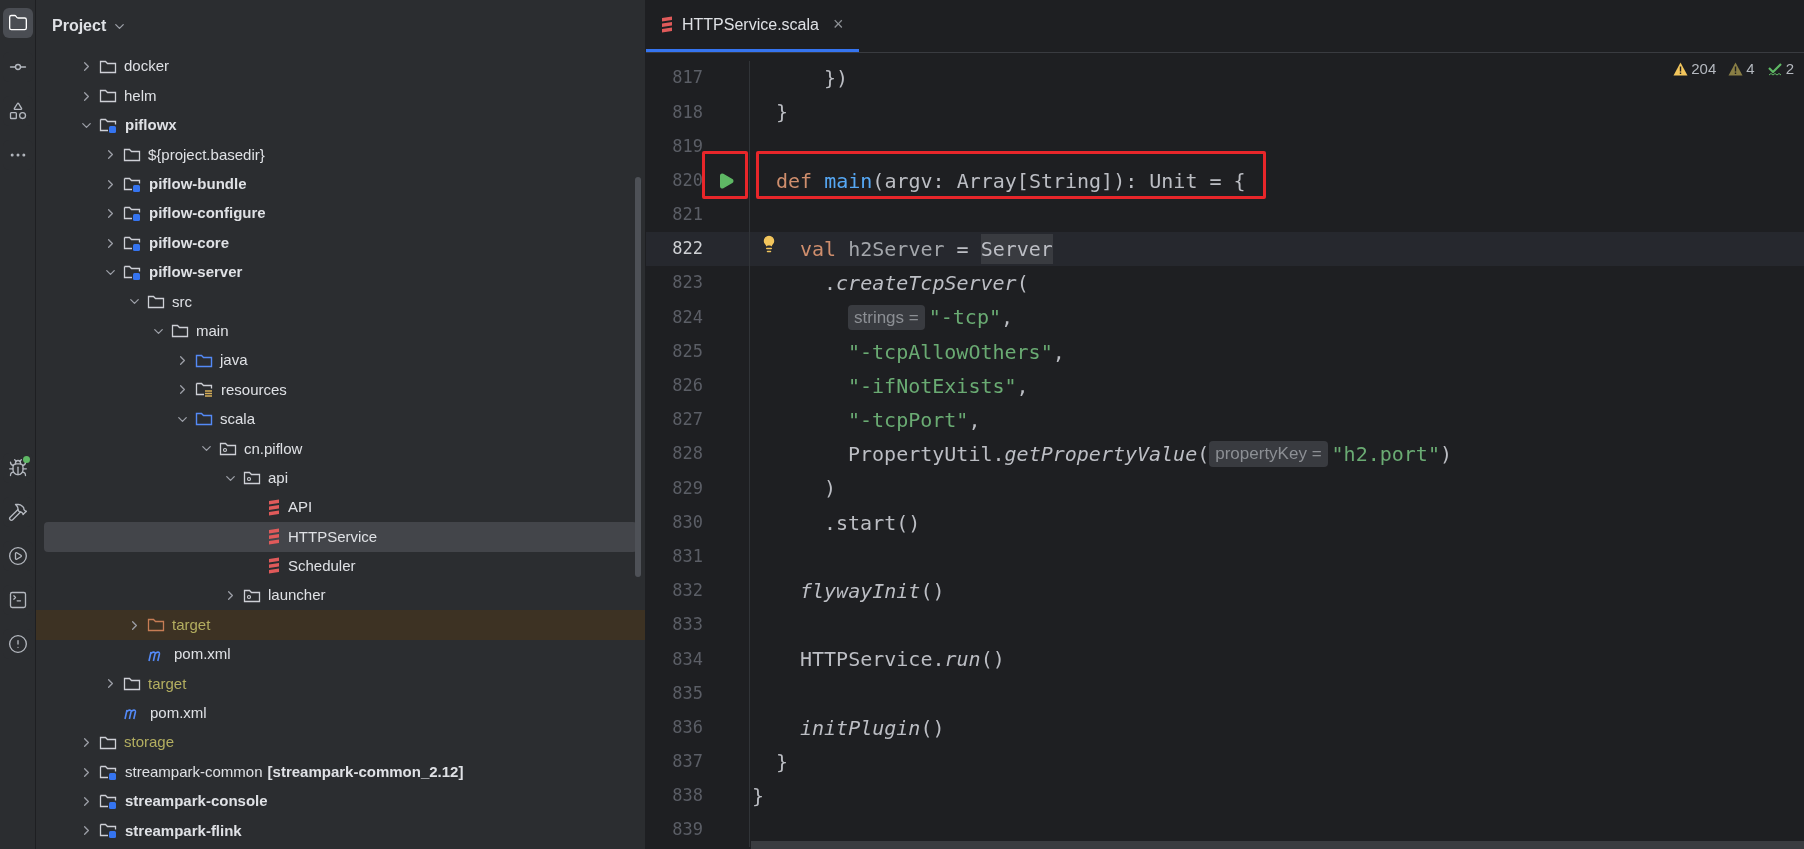 This screenshot has width=1804, height=849. What do you see at coordinates (687, 215) in the screenshot?
I see `line-number: 821` at bounding box center [687, 215].